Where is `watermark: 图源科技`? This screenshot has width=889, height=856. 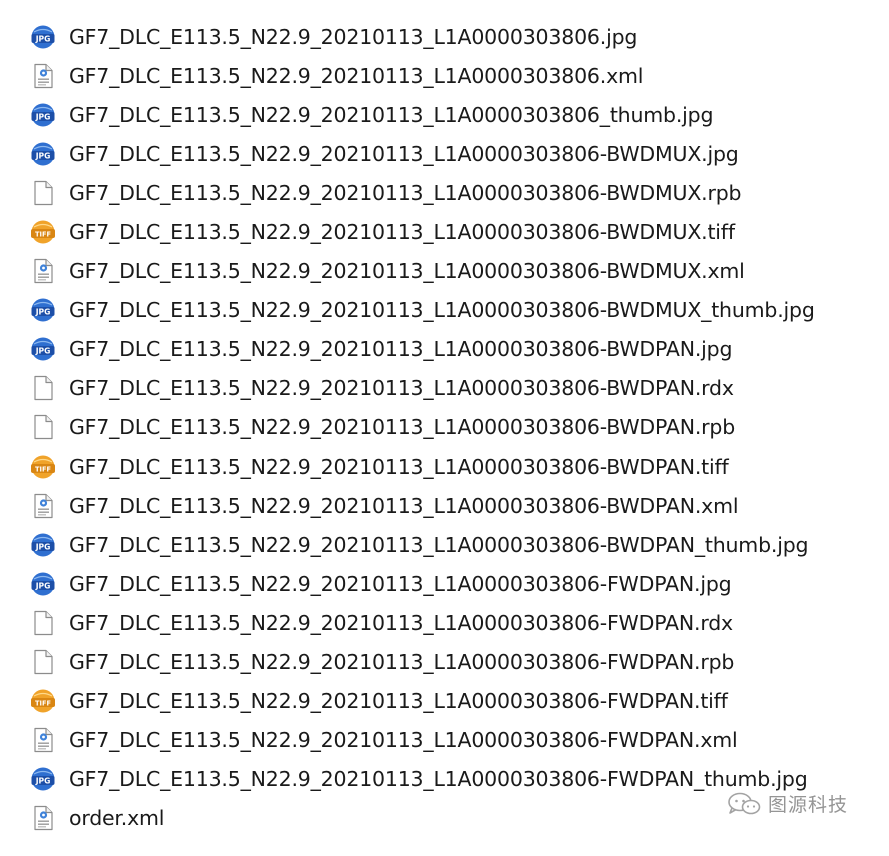 watermark: 图源科技 is located at coordinates (787, 803).